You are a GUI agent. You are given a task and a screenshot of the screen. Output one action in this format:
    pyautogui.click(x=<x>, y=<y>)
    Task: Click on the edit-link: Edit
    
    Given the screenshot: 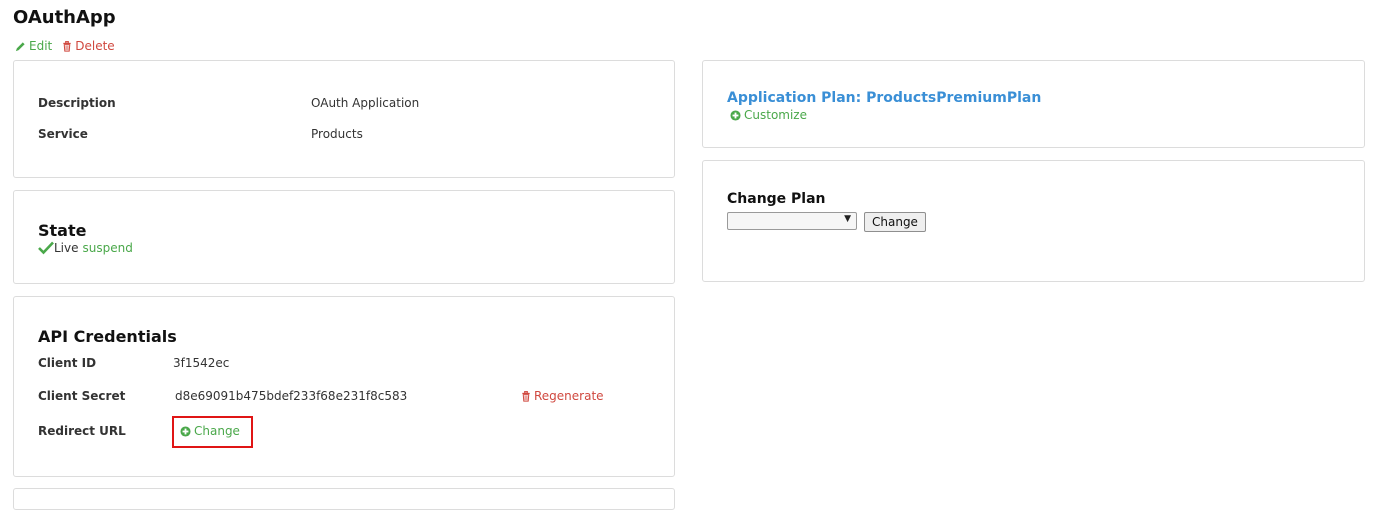 What is the action you would take?
    pyautogui.click(x=33, y=46)
    